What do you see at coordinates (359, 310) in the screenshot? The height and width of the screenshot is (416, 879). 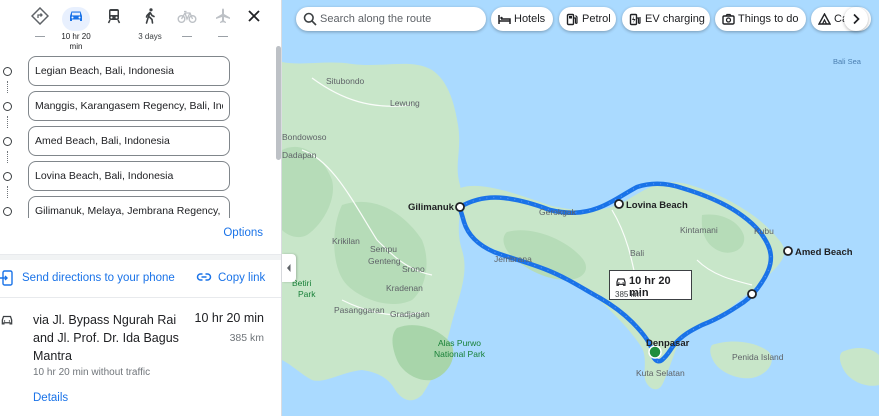 I see `label-pasanggaran: Pasanggaran` at bounding box center [359, 310].